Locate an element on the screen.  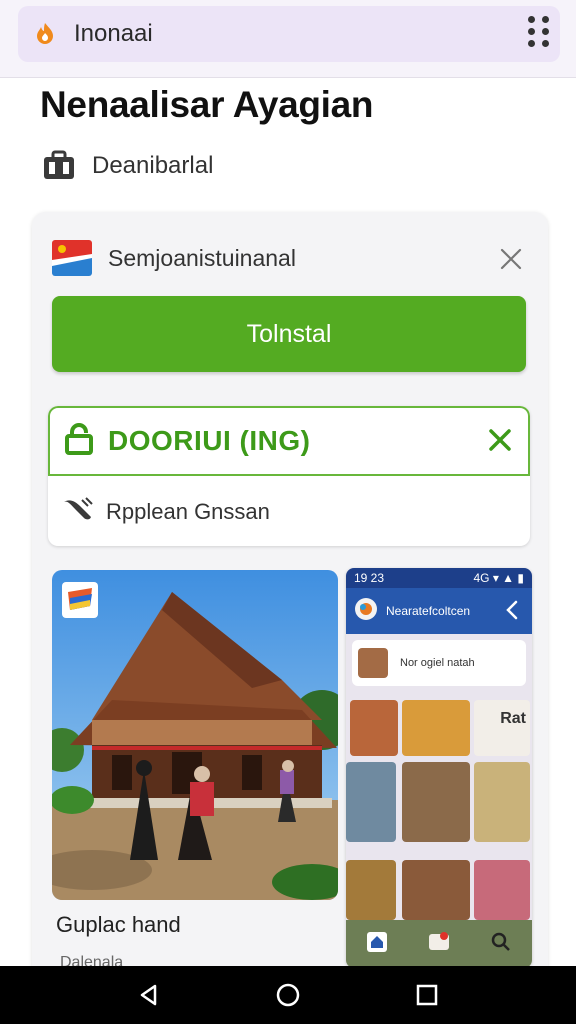
notice-box: DOORIUI (ING) Rpplean Gnssan is located at coordinates (289, 476).